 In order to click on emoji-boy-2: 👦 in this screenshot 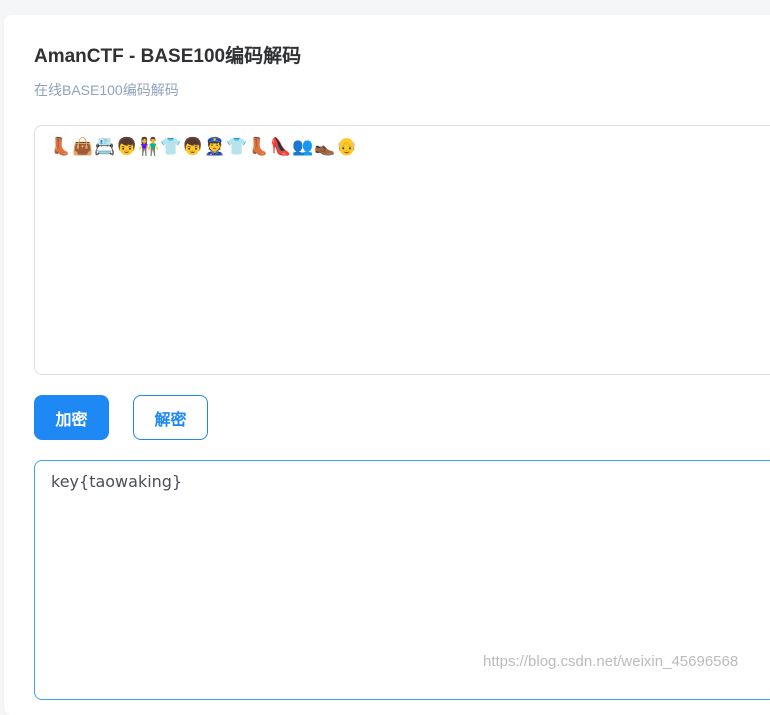, I will do `click(193, 147)`.